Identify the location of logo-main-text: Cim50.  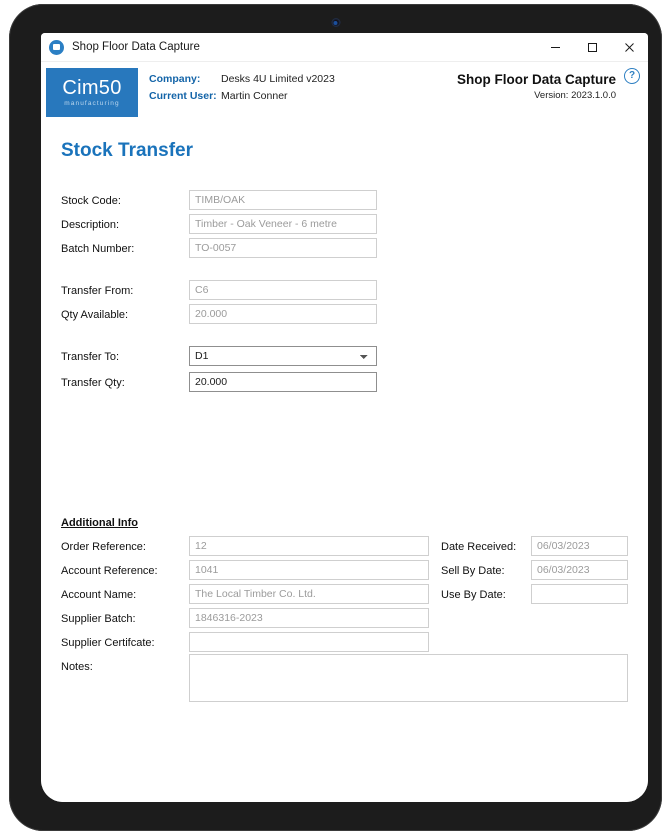
(92, 88).